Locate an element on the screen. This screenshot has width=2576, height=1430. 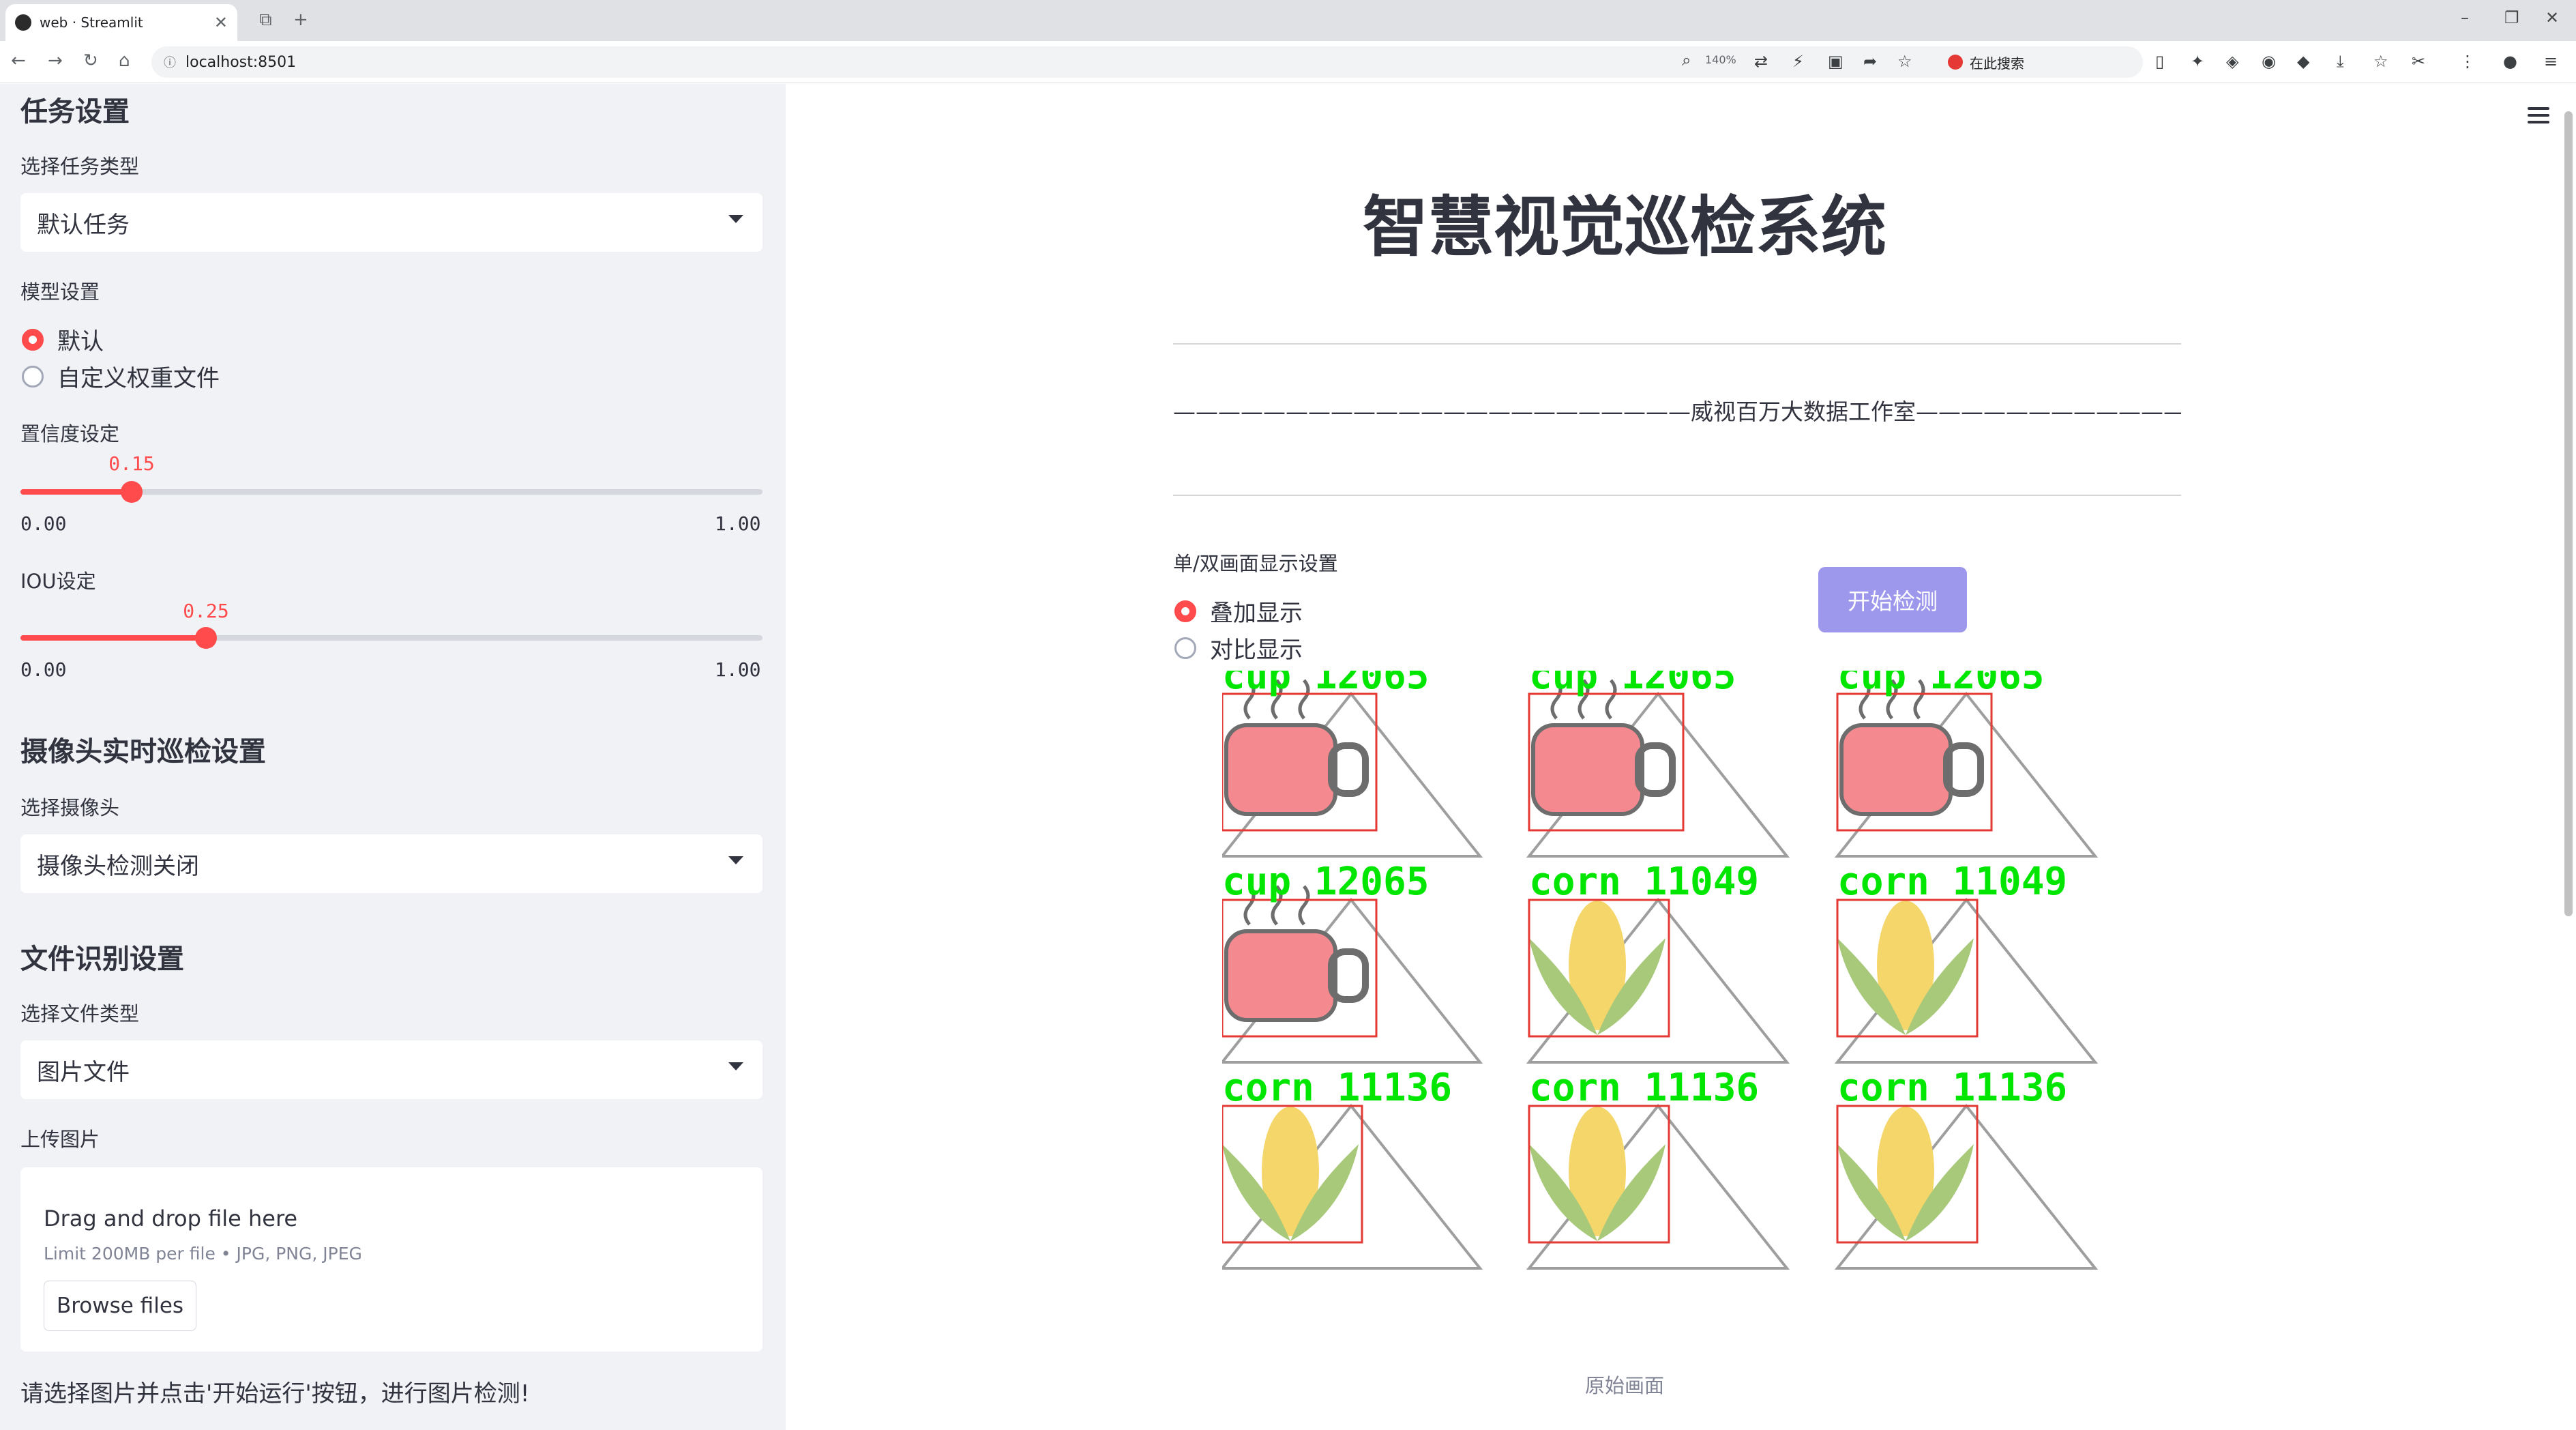
iou-value: 0.25 is located at coordinates (206, 611).